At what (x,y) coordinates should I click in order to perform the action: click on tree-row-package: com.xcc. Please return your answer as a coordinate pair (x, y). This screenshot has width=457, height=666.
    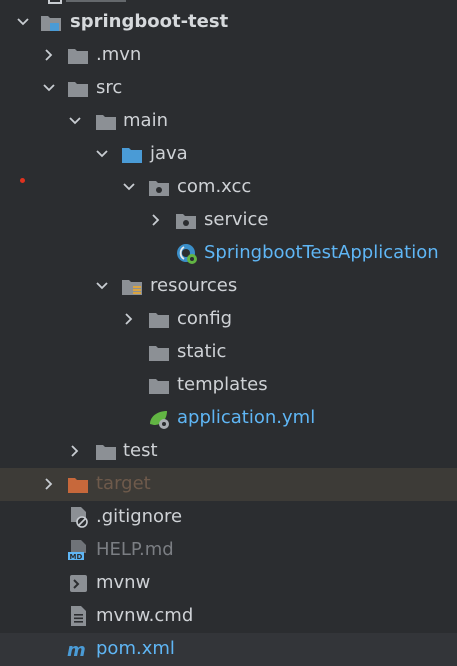
    Looking at the image, I should click on (228, 187).